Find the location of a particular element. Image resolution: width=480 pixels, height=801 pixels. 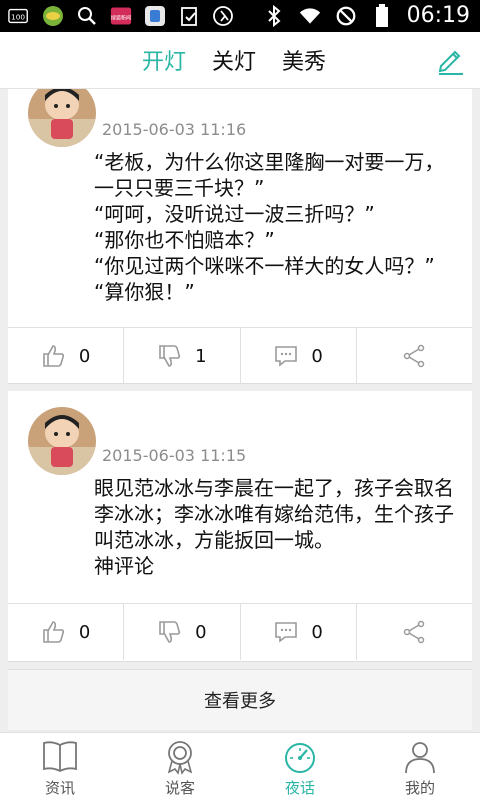

svg-text: 100 is located at coordinates (18, 17).